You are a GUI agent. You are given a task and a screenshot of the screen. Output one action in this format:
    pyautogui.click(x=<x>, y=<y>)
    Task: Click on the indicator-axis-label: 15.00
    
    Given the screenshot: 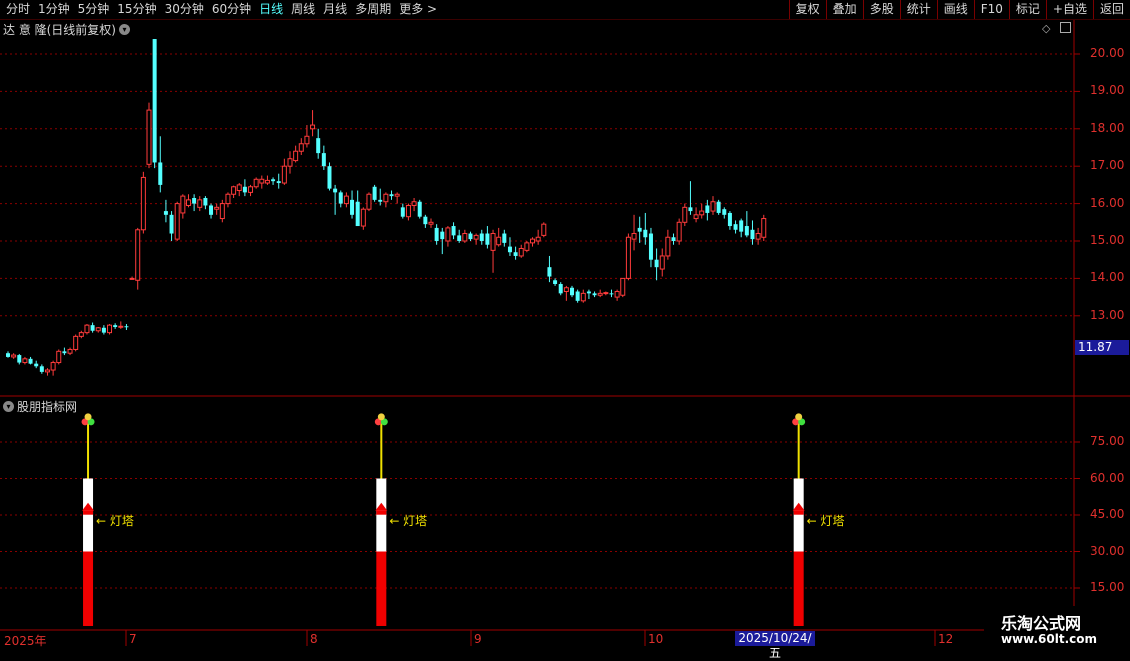 What is the action you would take?
    pyautogui.click(x=1107, y=587)
    